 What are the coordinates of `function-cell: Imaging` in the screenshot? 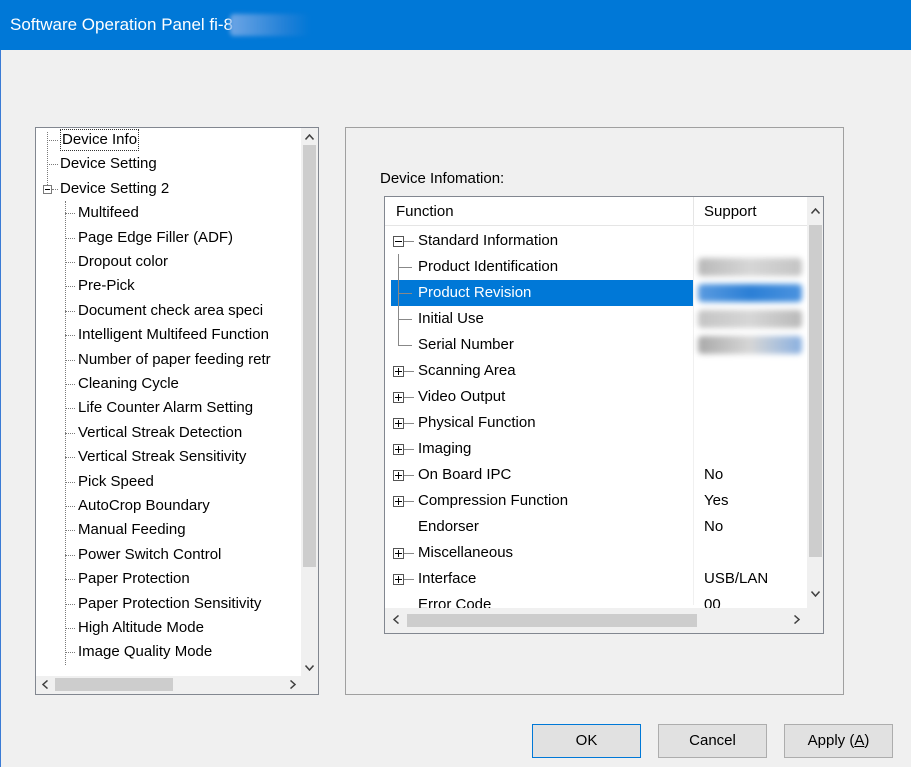 It's located at (445, 448).